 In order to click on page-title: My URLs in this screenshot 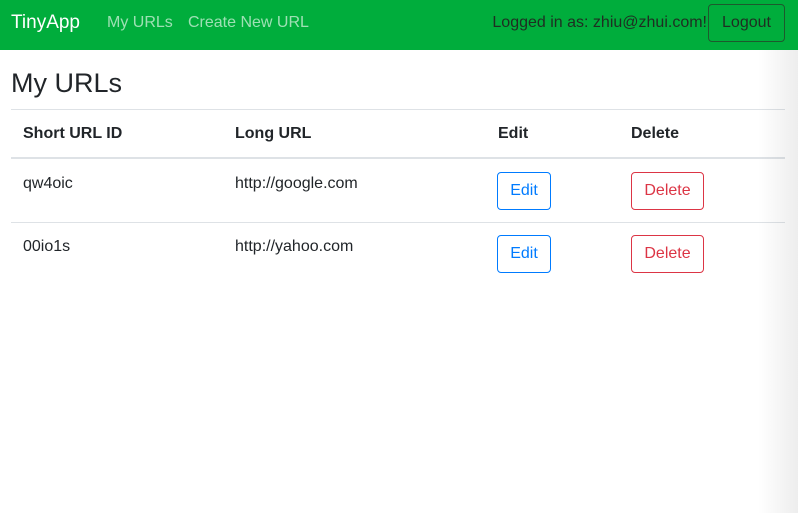, I will do `click(67, 83)`.